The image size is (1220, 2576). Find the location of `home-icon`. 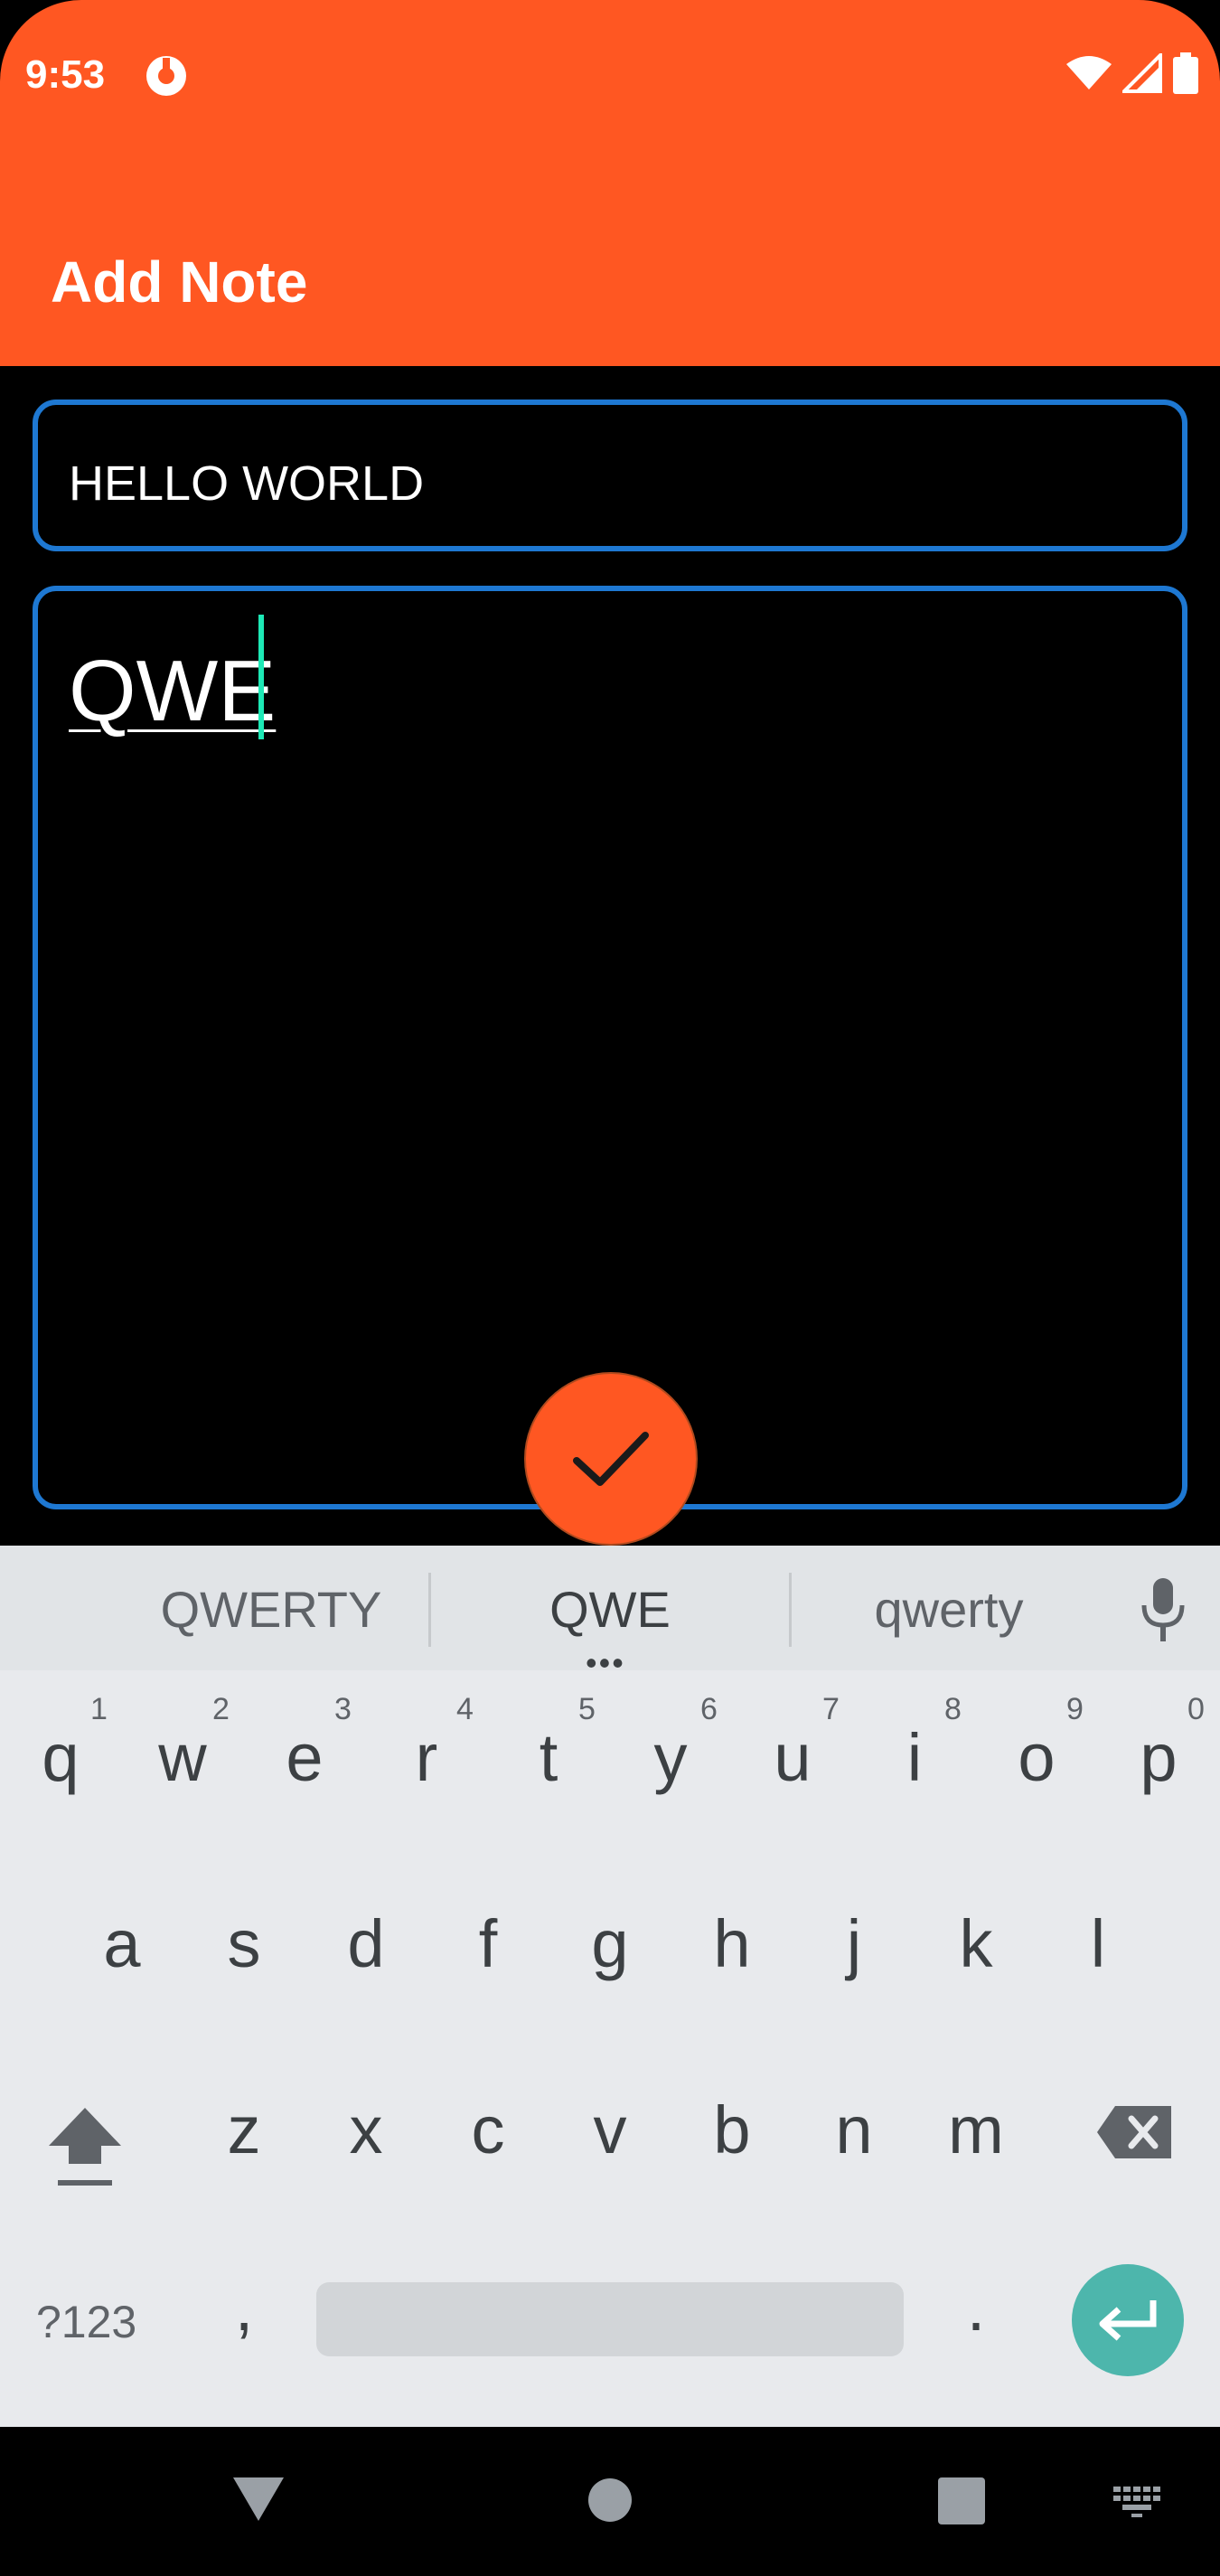

home-icon is located at coordinates (610, 2500).